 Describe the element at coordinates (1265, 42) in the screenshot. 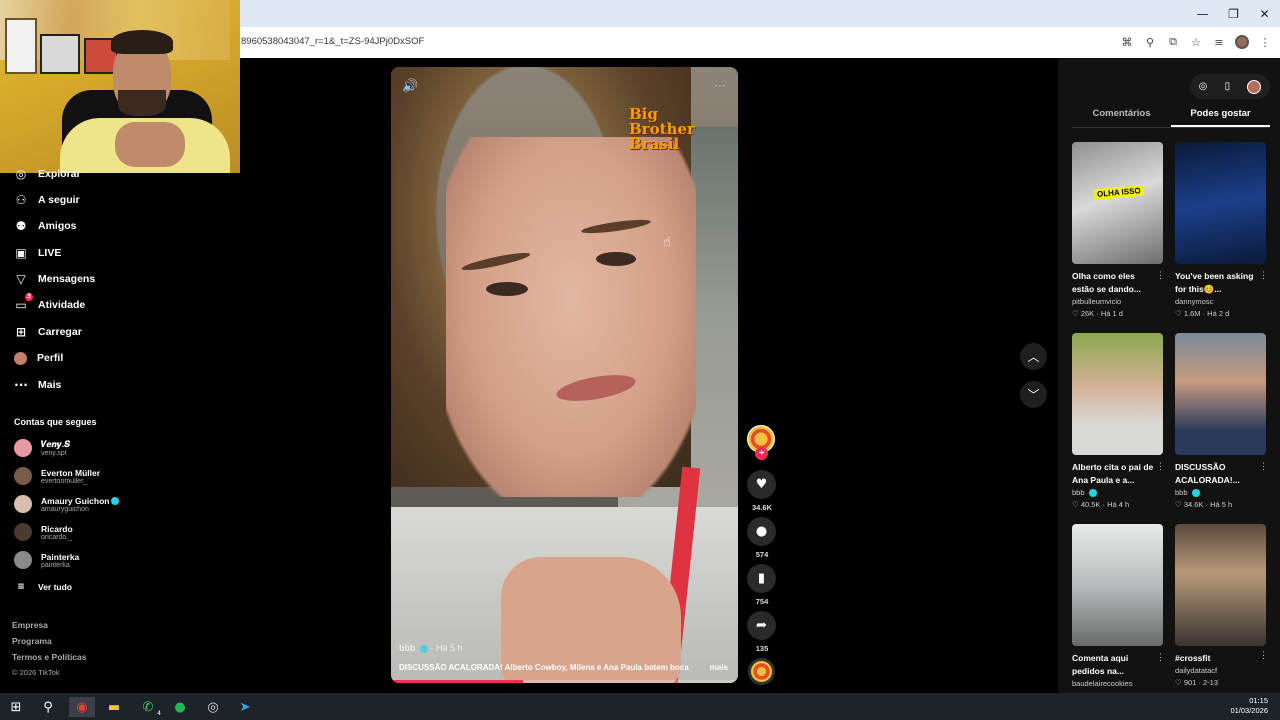

I see `menu-icon: ⋮` at that location.